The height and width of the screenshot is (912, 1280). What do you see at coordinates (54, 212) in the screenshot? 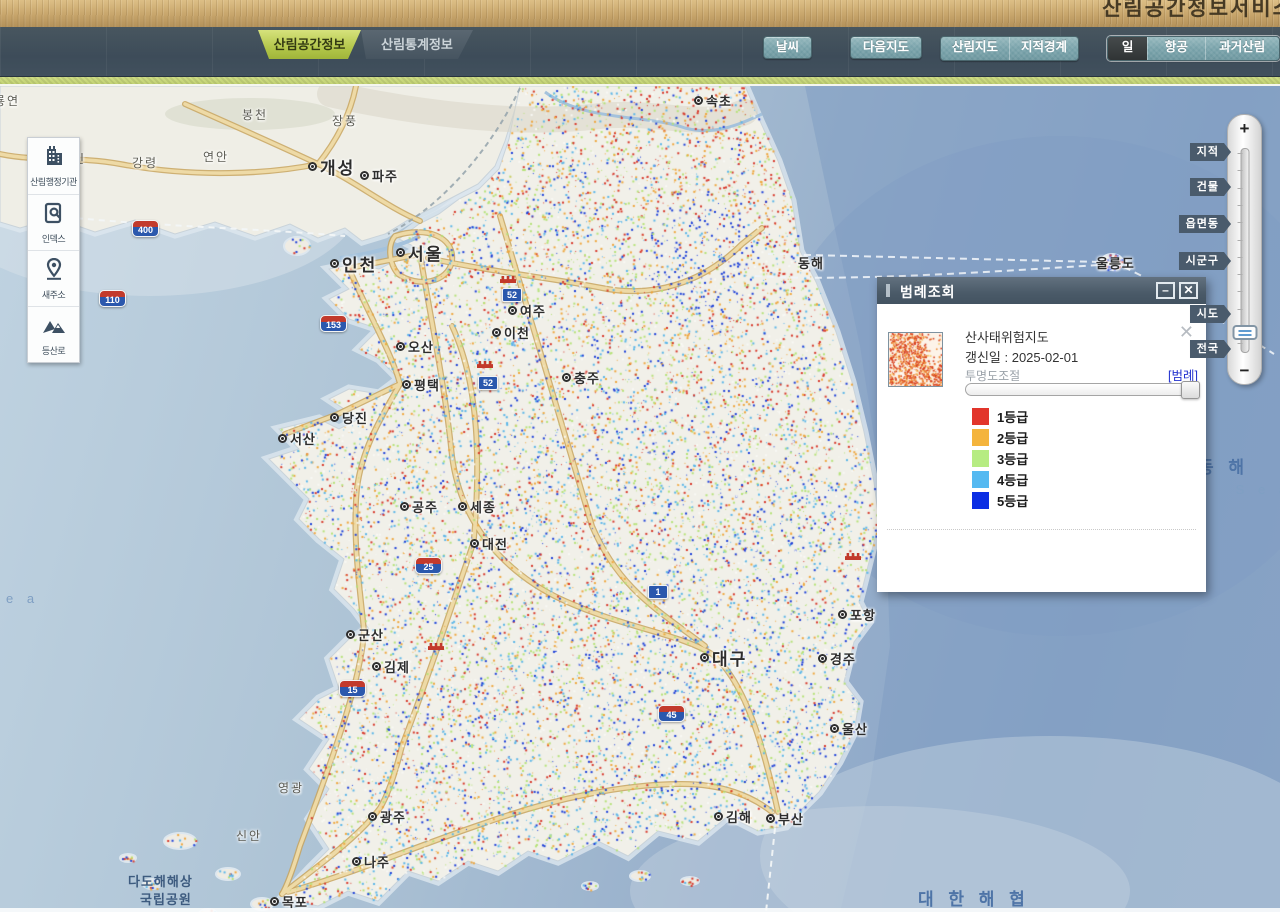
I see `doc-search-icon` at bounding box center [54, 212].